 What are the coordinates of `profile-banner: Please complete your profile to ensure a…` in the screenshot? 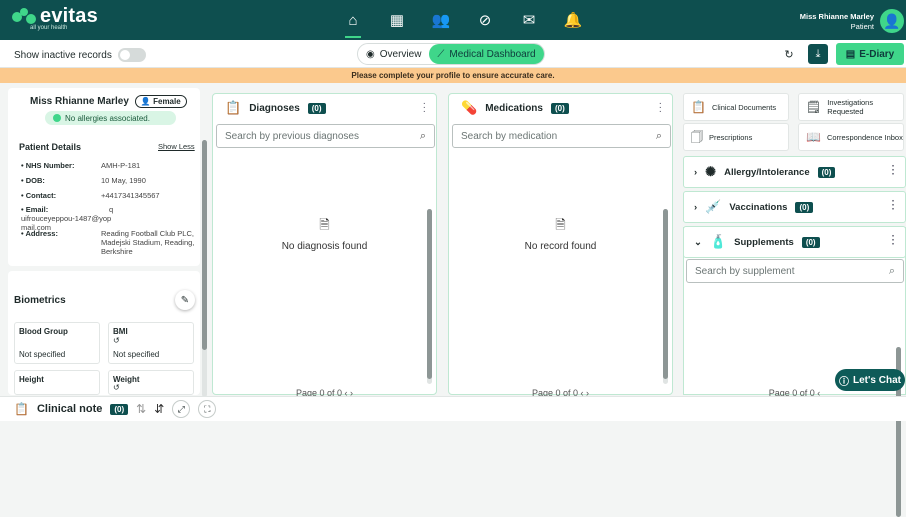 It's located at (453, 75).